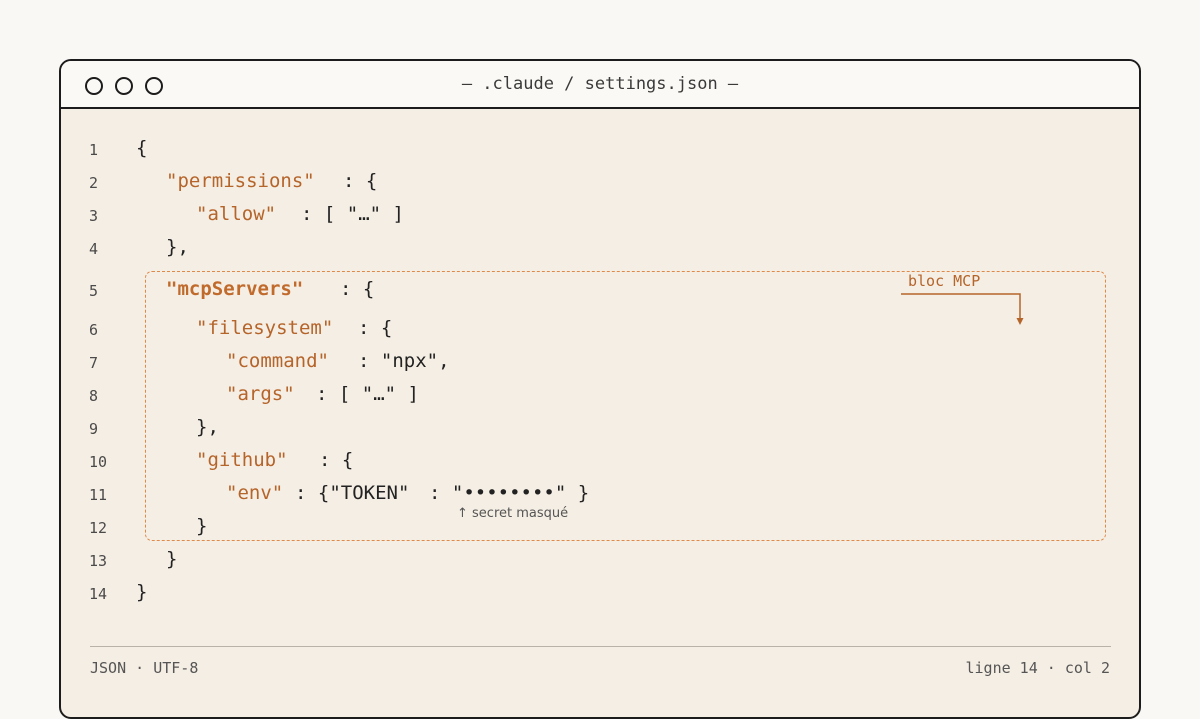 This screenshot has width=1200, height=719. What do you see at coordinates (94, 330) in the screenshot?
I see `line-number: 6` at bounding box center [94, 330].